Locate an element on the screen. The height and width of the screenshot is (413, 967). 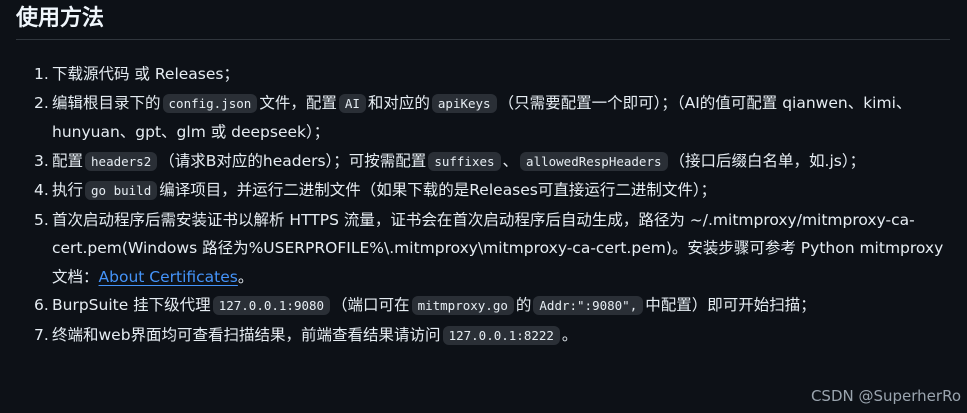
inline-code: go build is located at coordinates (121, 190).